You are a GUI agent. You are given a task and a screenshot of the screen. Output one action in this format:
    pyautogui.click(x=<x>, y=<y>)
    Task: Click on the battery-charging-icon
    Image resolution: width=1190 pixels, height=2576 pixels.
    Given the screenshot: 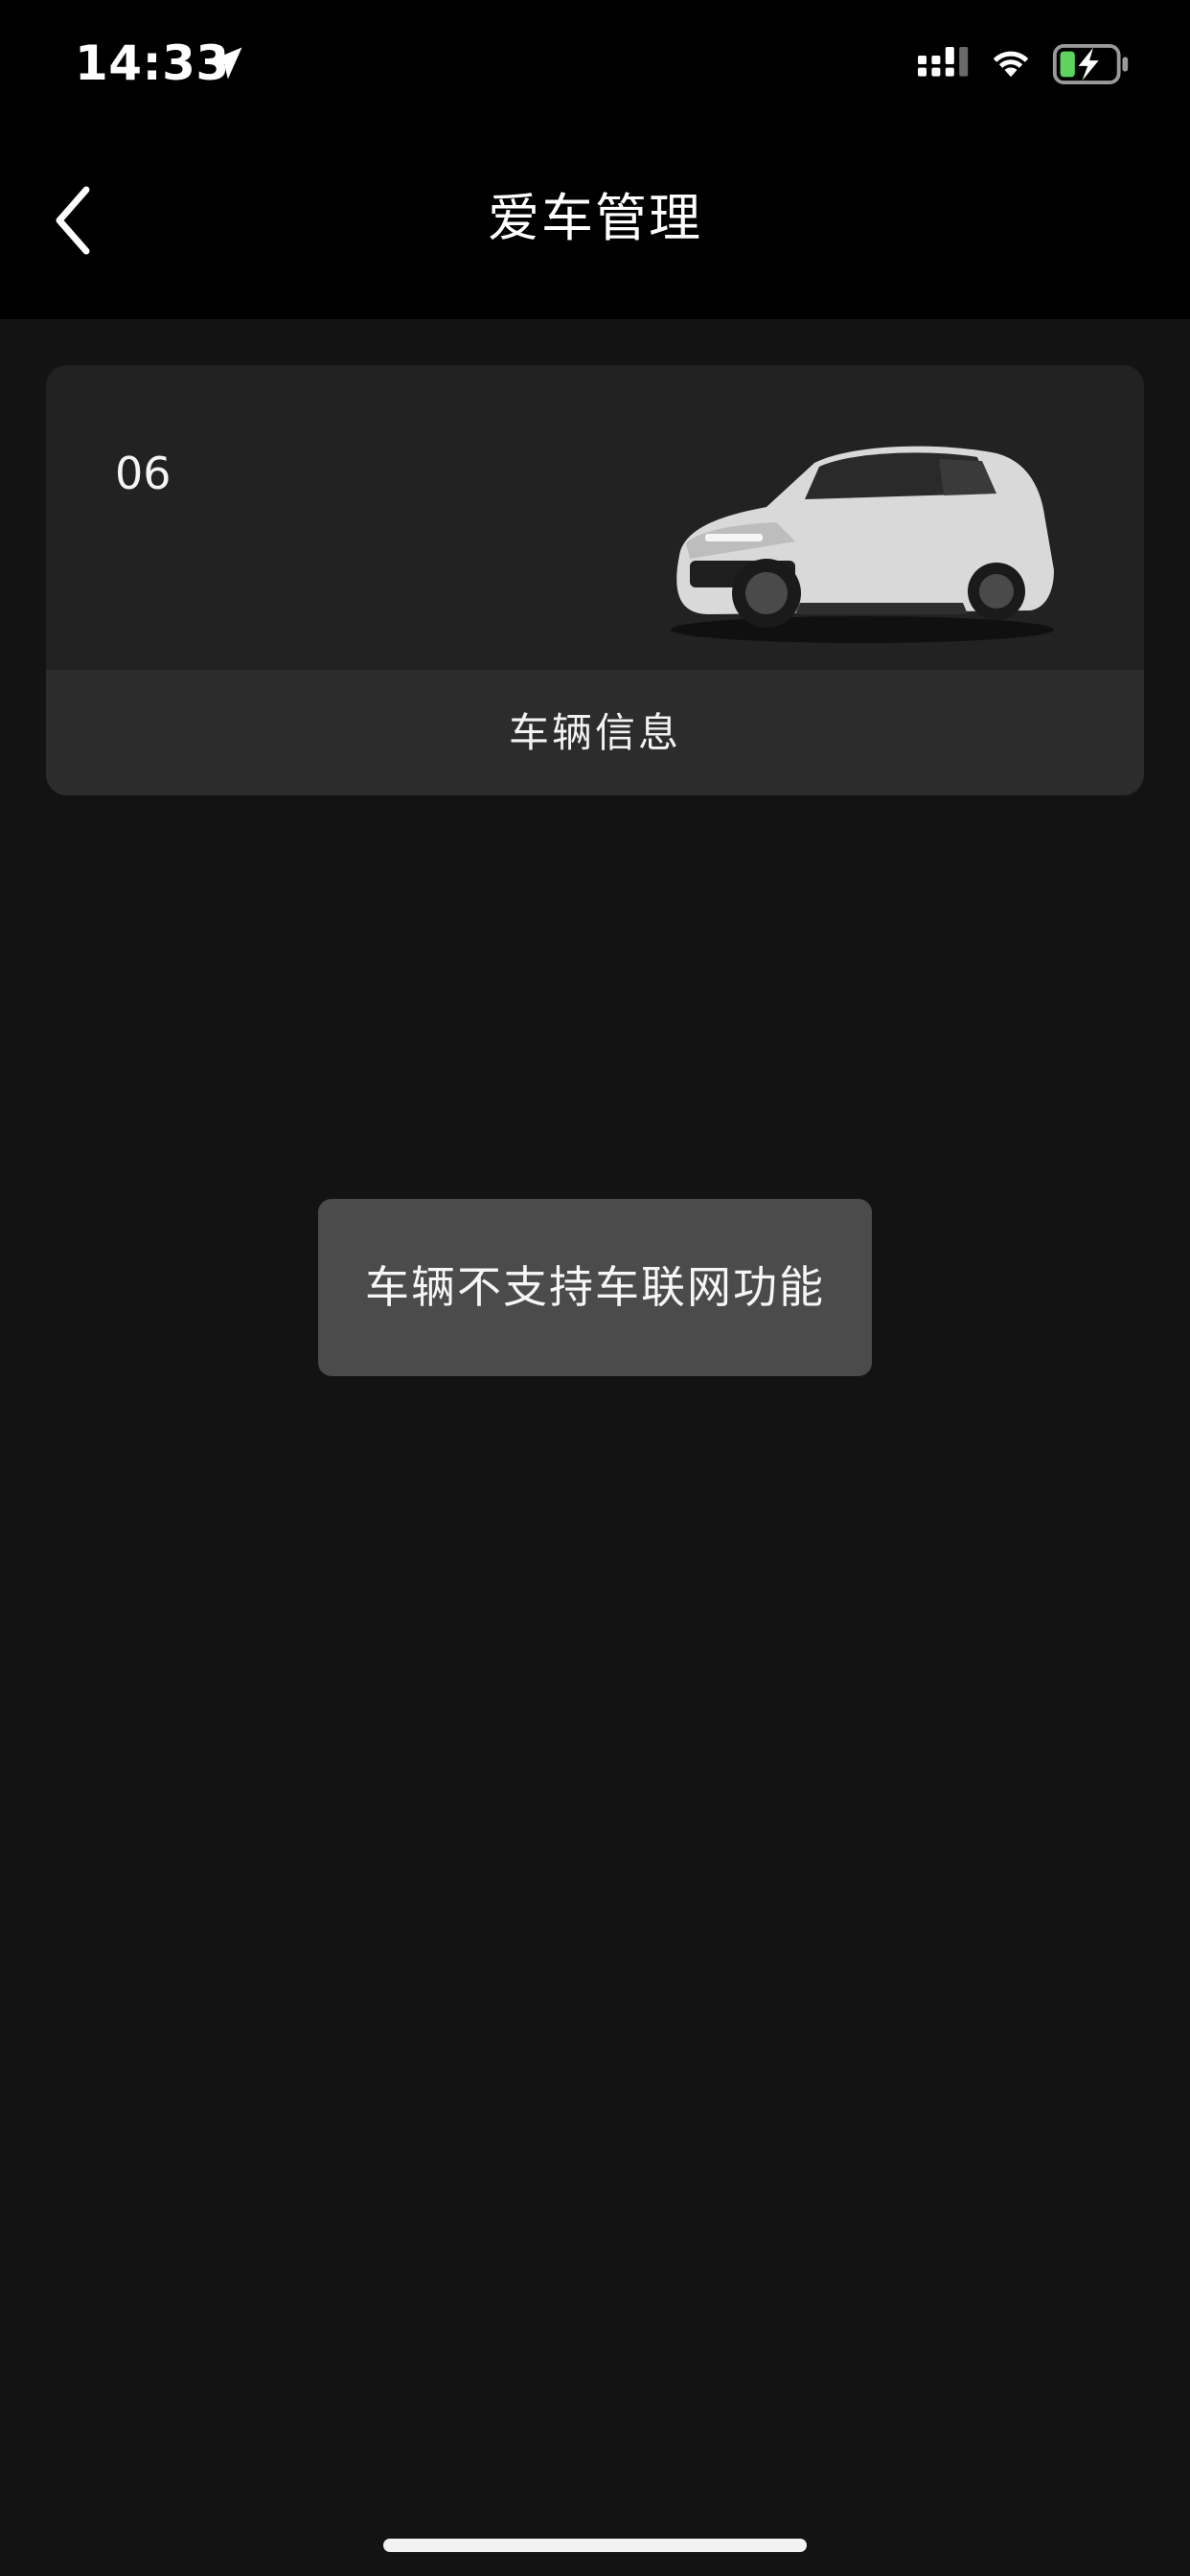 What is the action you would take?
    pyautogui.click(x=1091, y=64)
    